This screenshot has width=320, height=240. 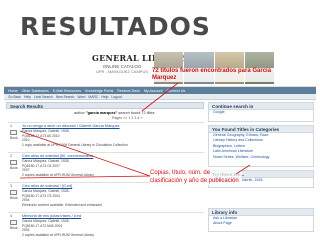 What do you see at coordinates (261, 223) in the screenshot?
I see `about-page-link: About Page` at bounding box center [261, 223].